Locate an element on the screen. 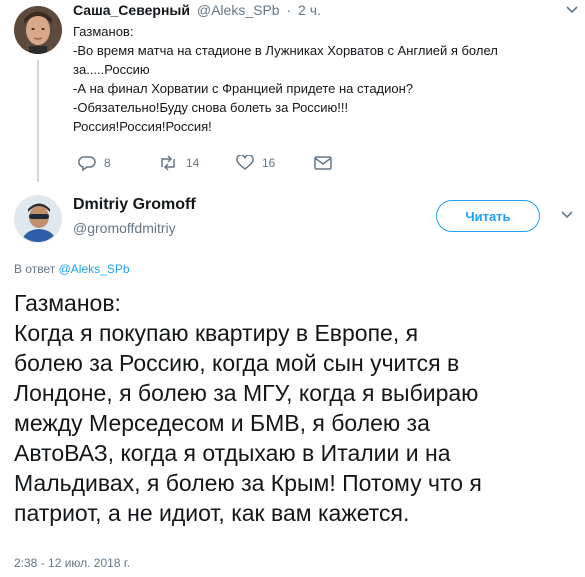  parent-more-chevron-down-icon is located at coordinates (572, 10).